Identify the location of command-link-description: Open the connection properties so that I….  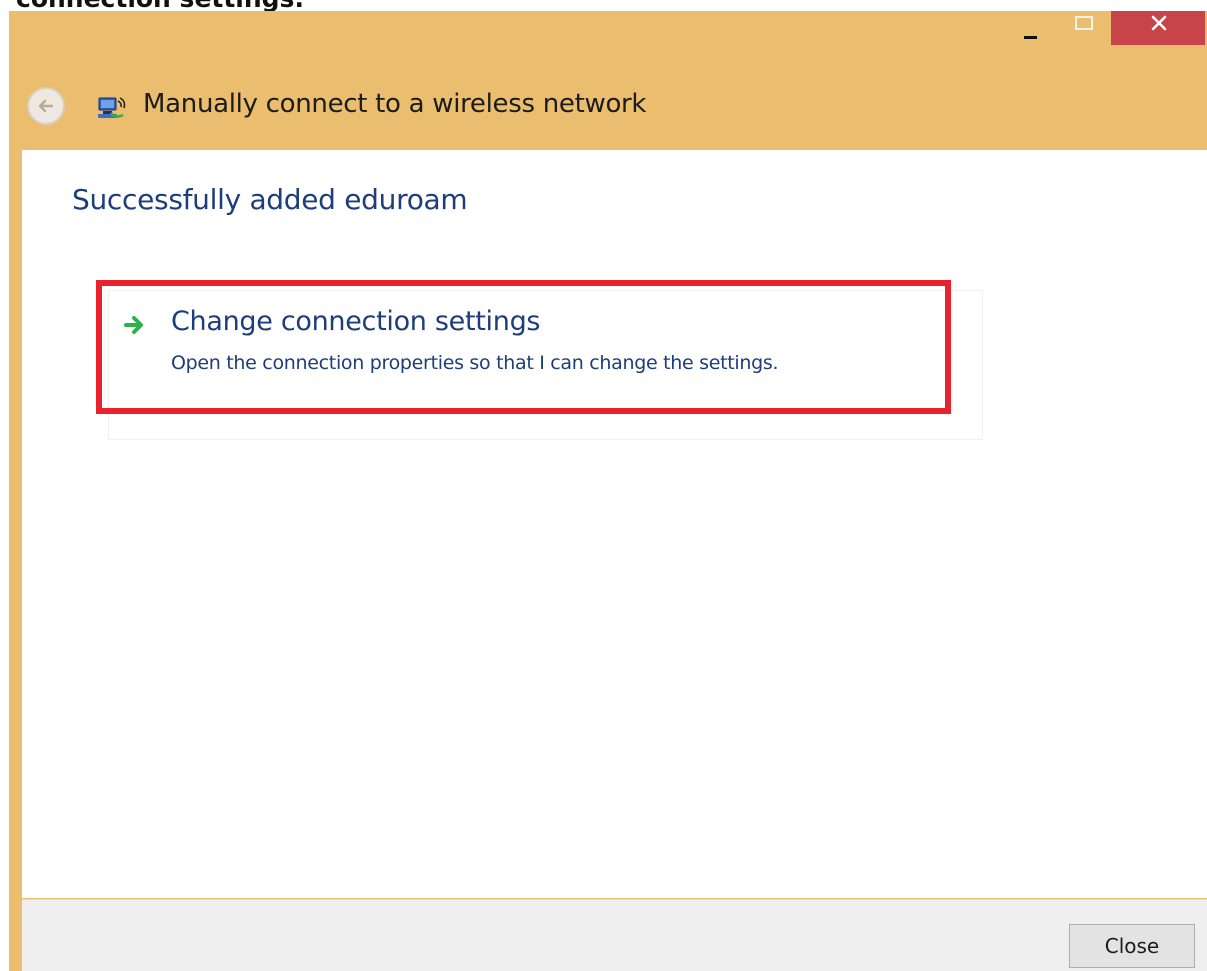
(475, 363).